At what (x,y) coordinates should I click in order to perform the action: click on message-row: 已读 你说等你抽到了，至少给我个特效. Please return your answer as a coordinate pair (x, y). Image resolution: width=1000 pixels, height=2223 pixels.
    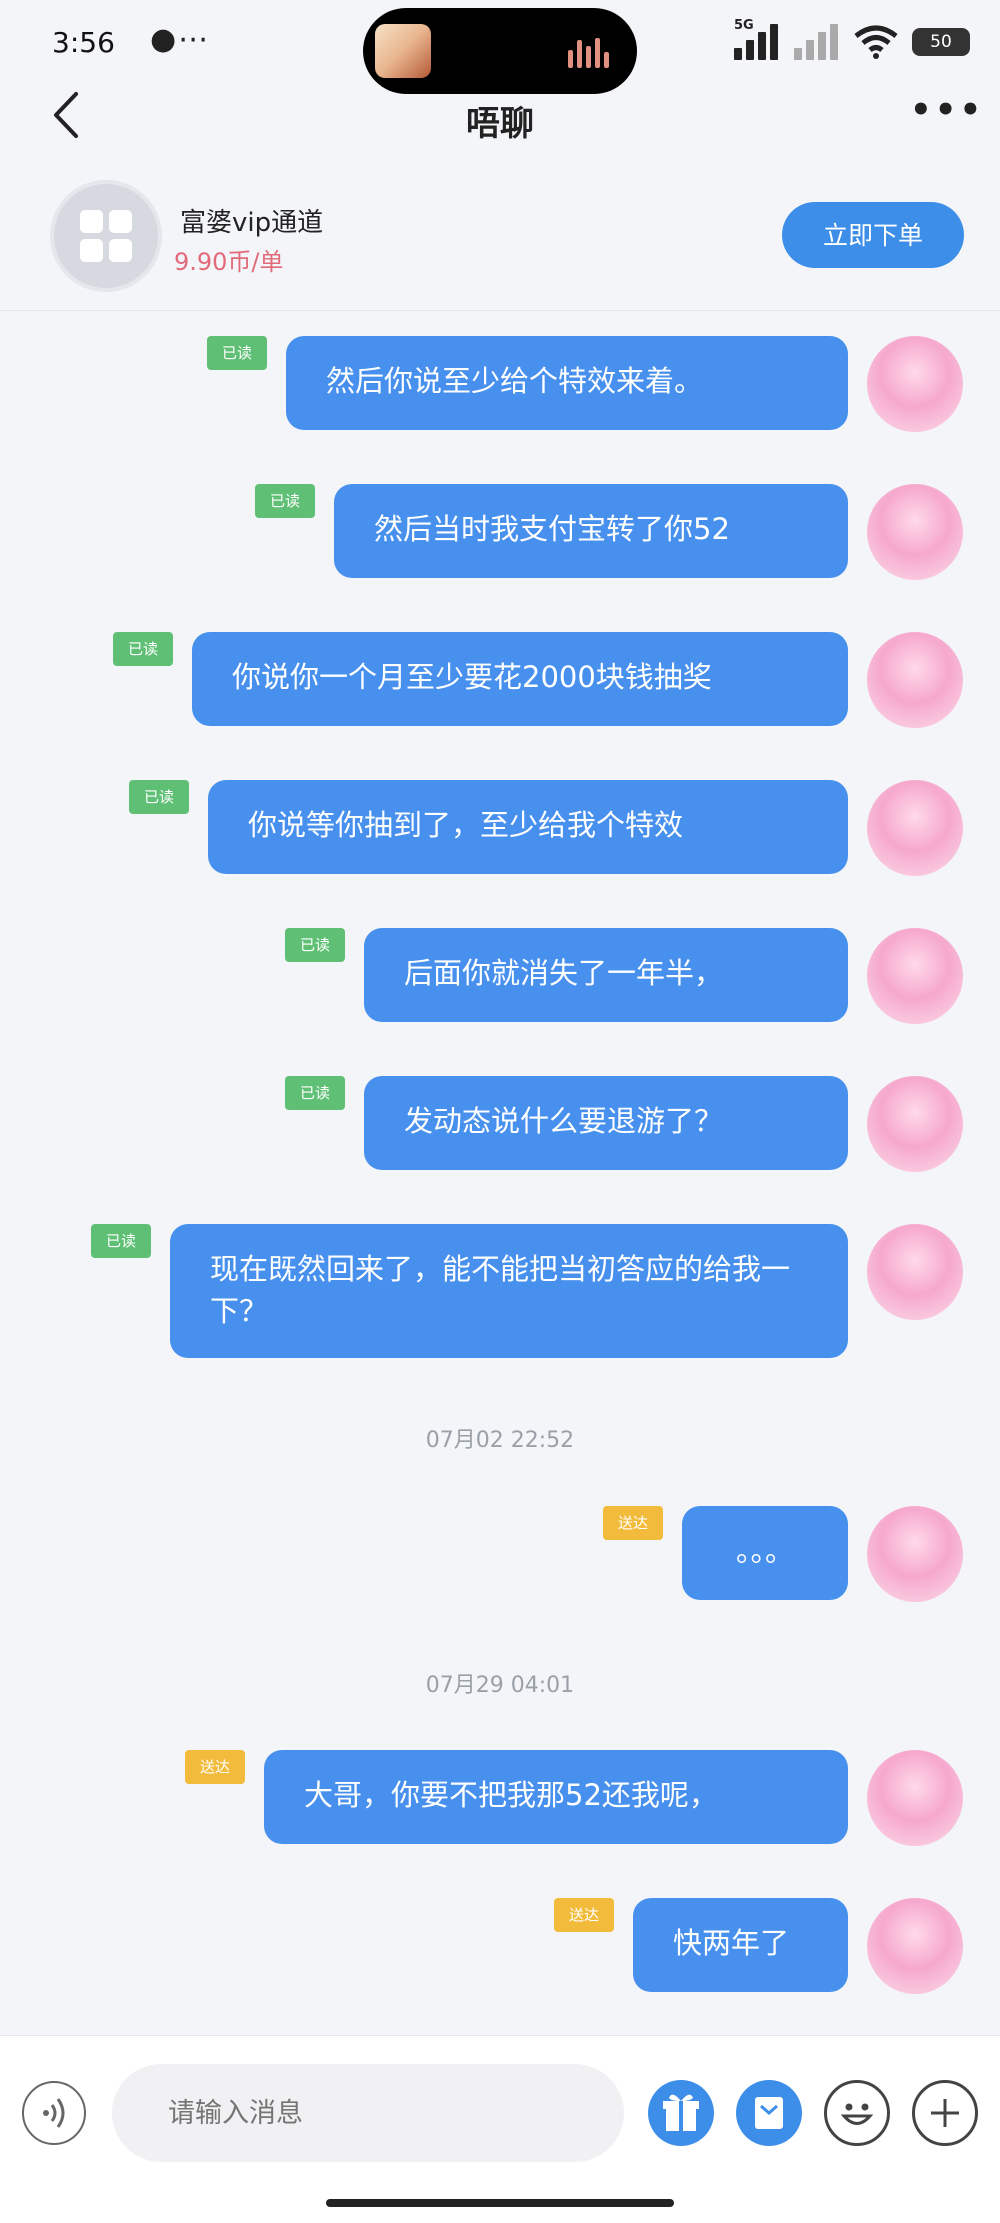
    Looking at the image, I should click on (500, 827).